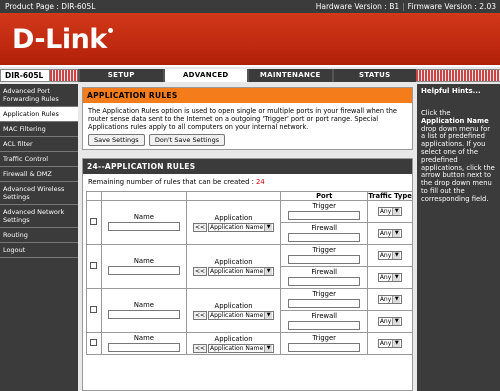 Image resolution: width=500 pixels, height=391 pixels. Describe the element at coordinates (25, 75) in the screenshot. I see `model-label: DIR-605L` at that location.